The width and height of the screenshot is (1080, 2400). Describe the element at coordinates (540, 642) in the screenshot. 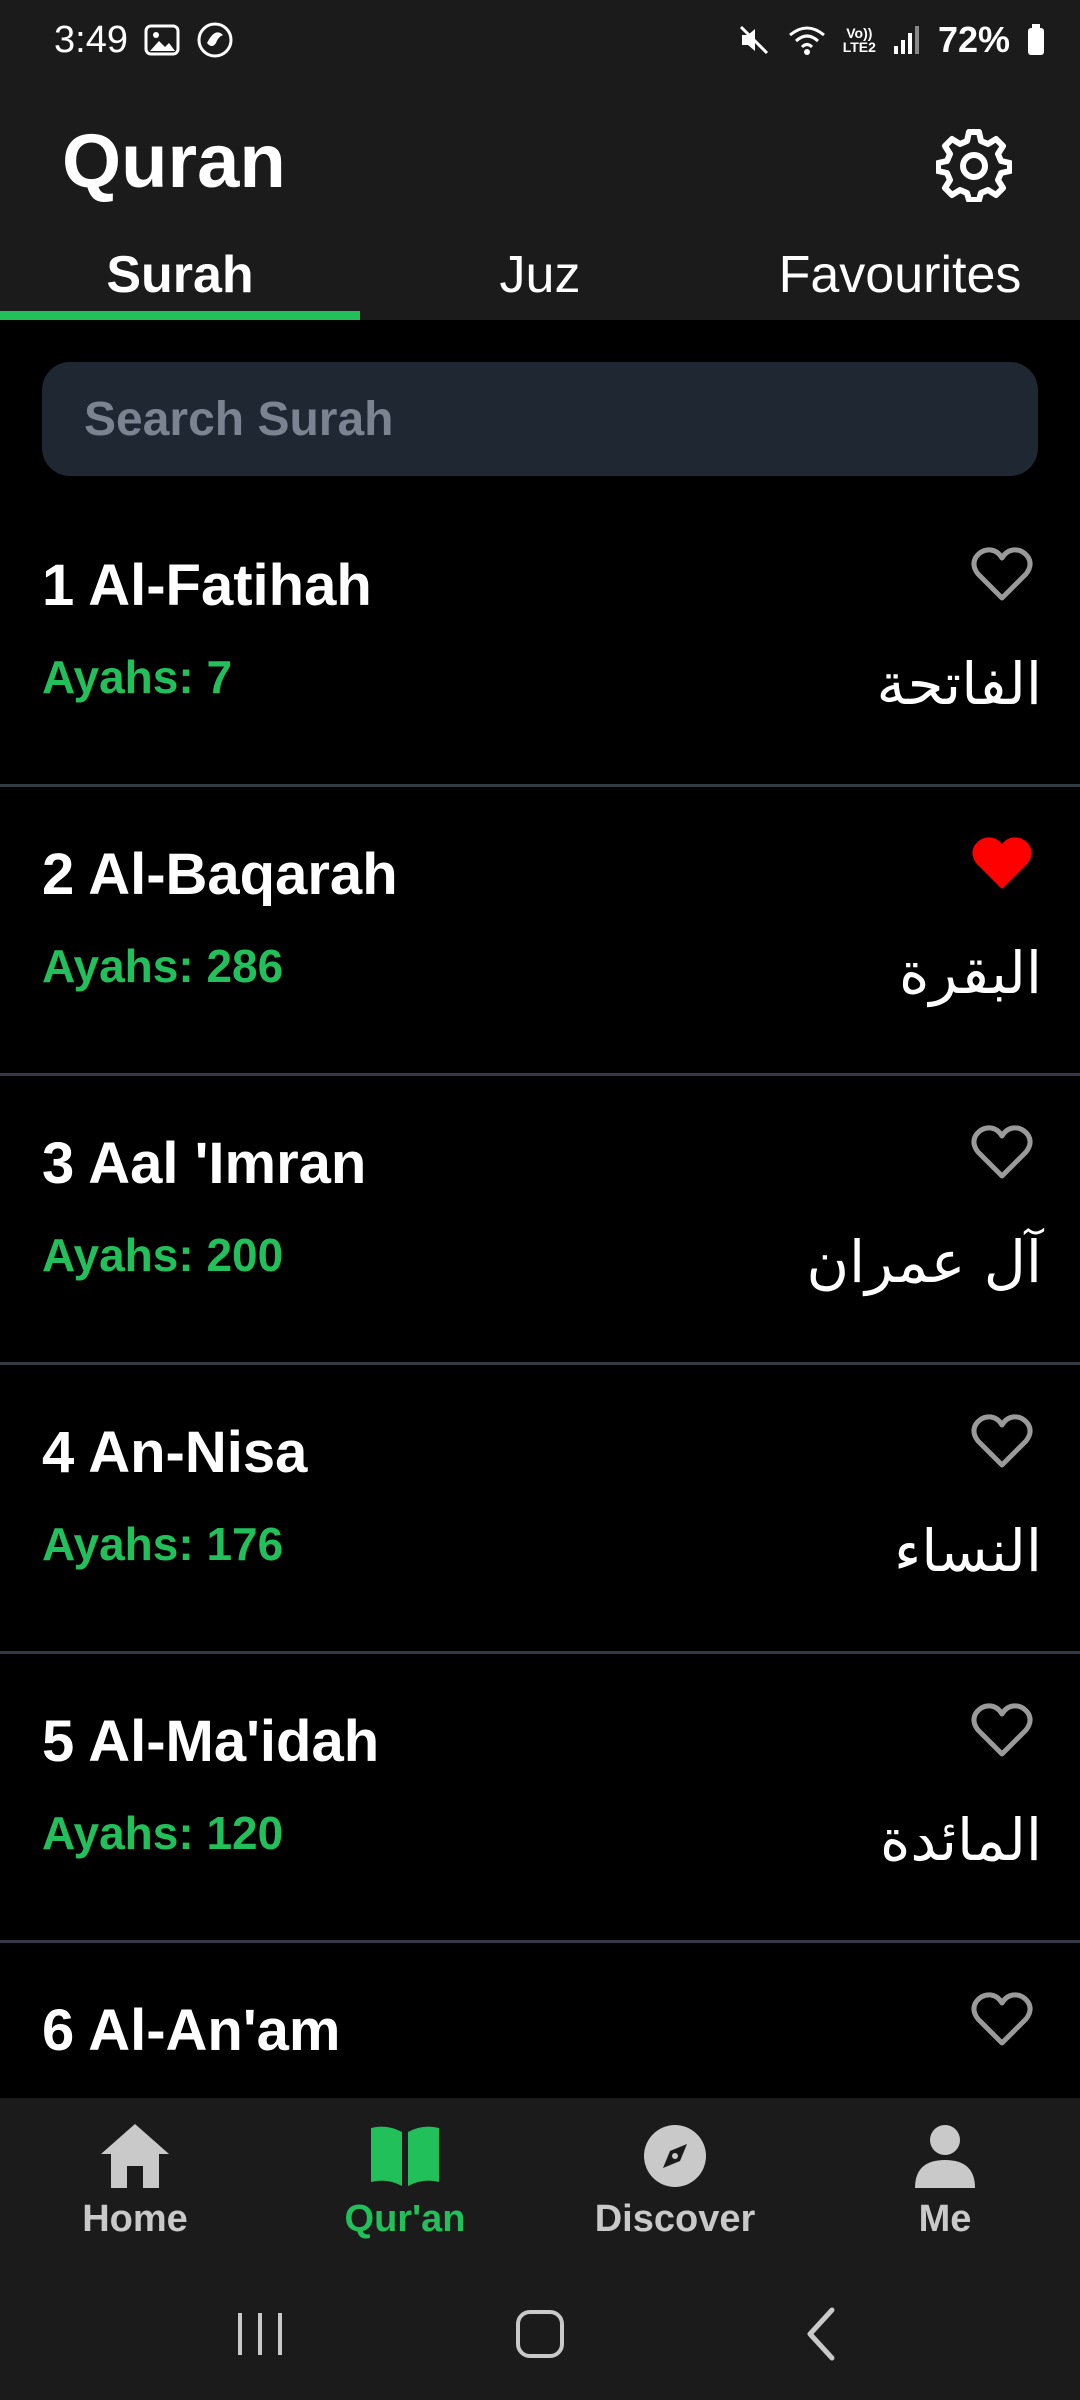

I see `list-item: 1 Al-Fatihah Ayahs: 7 الفاتحة` at that location.